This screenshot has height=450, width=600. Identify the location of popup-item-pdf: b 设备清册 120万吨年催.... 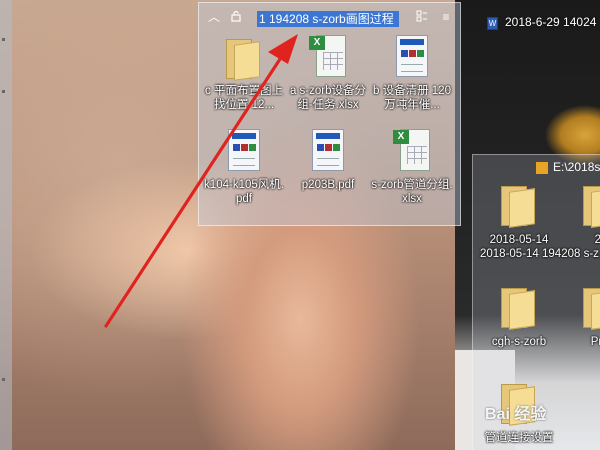
(412, 72).